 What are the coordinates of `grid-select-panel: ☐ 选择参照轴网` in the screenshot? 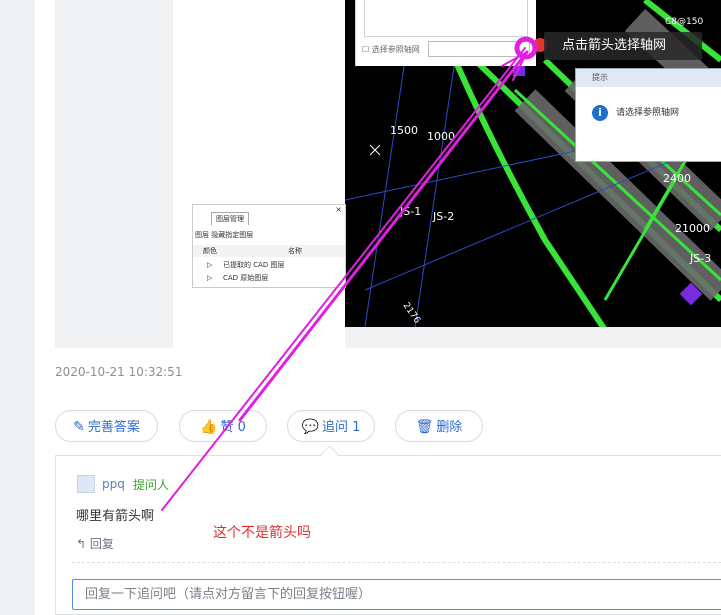 It's located at (445, 33).